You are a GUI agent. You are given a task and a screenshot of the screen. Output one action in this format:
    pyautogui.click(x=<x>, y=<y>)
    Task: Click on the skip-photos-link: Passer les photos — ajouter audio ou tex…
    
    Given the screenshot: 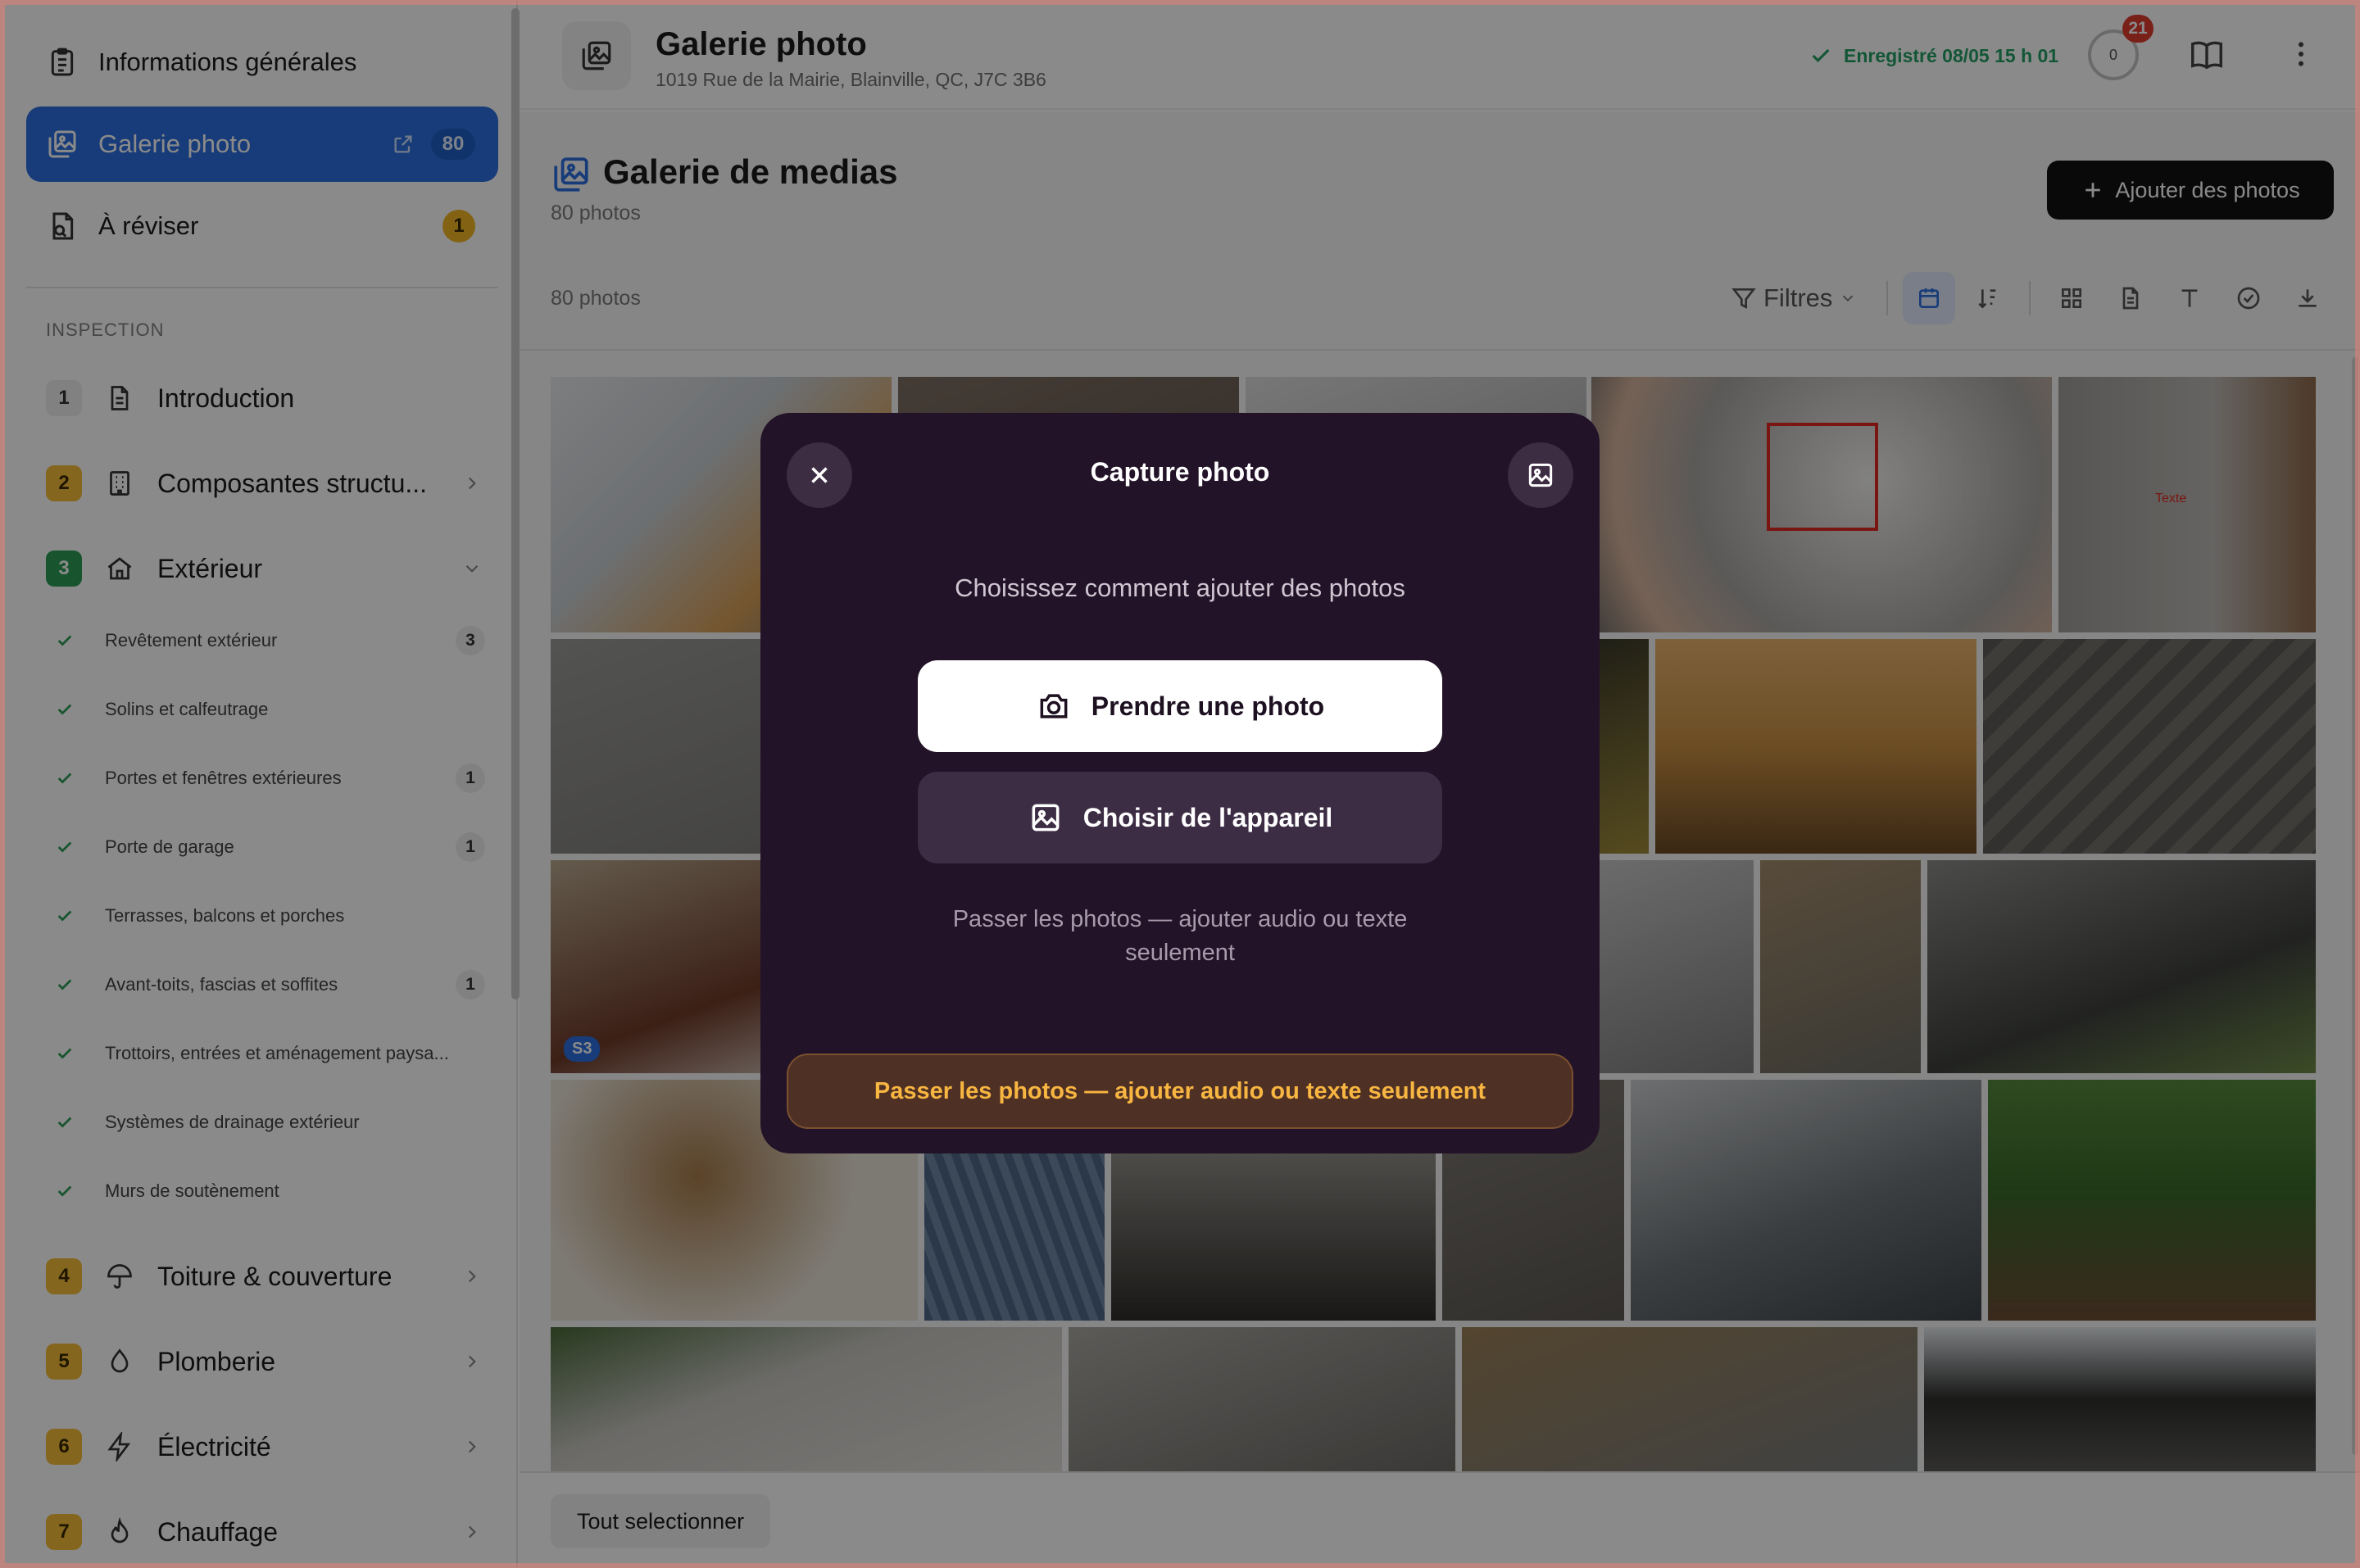 What is the action you would take?
    pyautogui.click(x=1180, y=936)
    